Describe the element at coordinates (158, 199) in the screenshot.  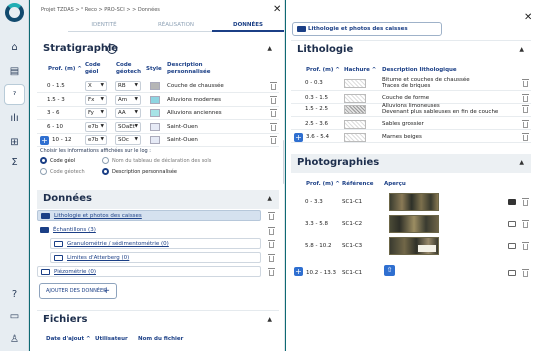
I see `donnees-header: Données ▲` at that location.